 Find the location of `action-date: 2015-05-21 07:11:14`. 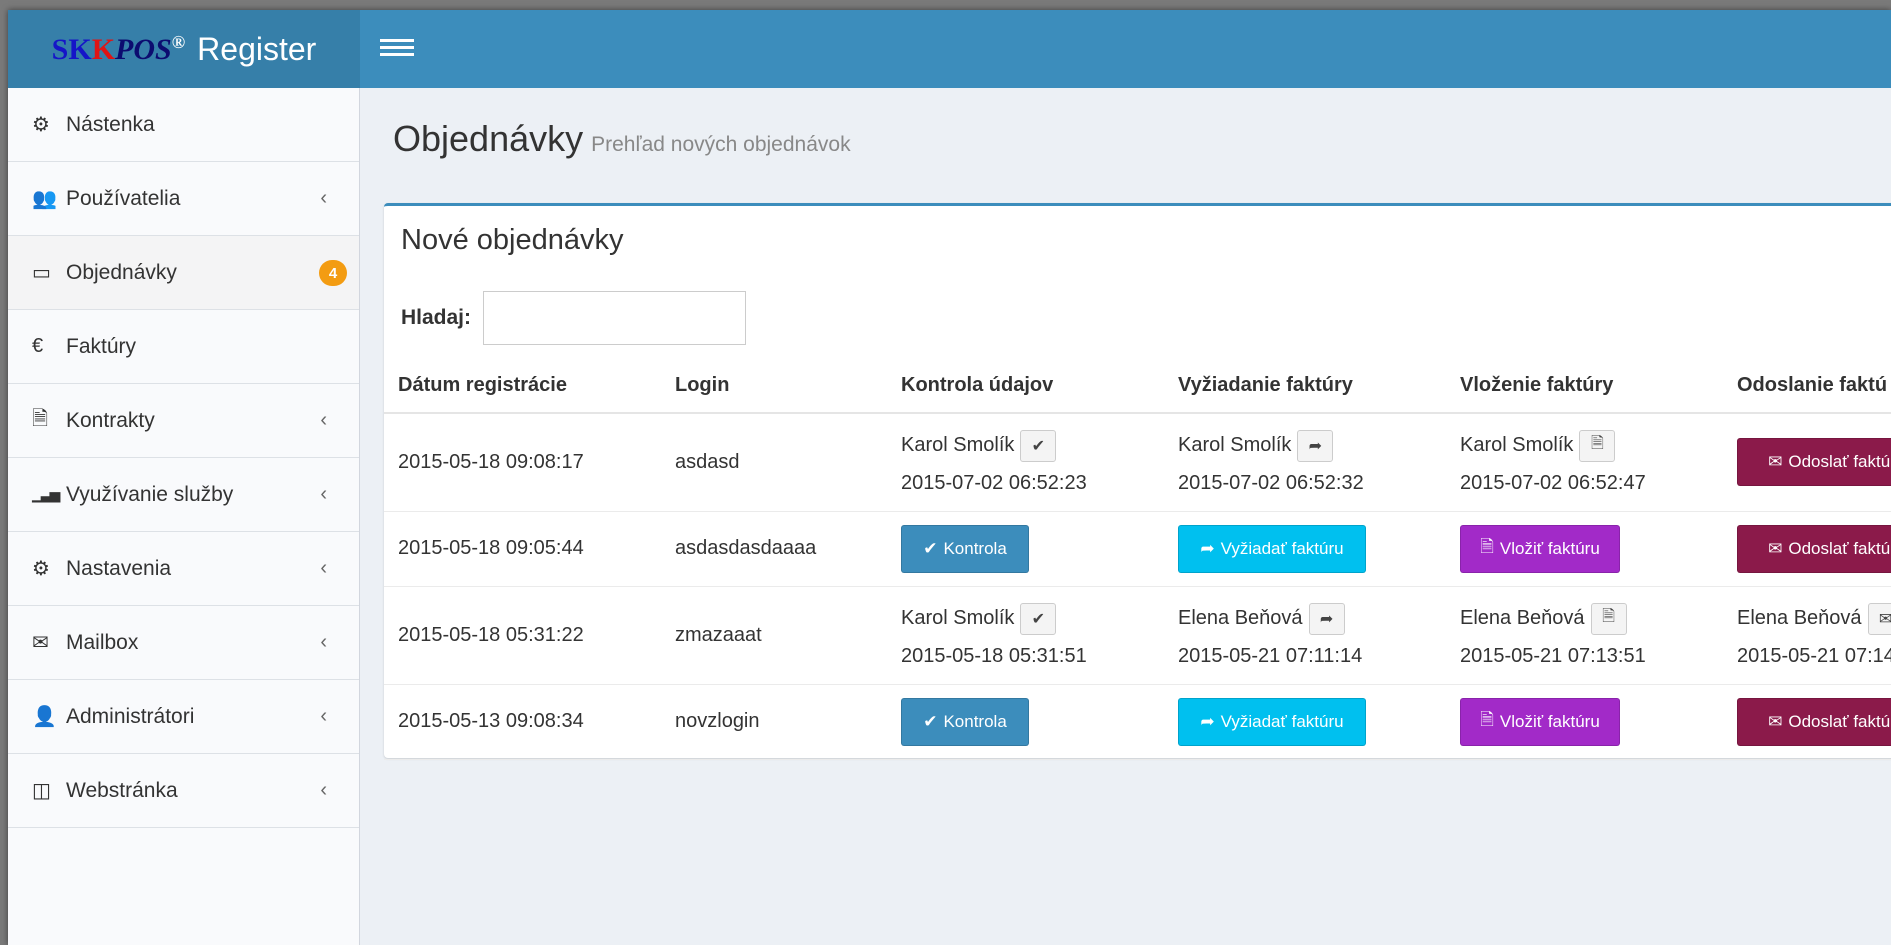

action-date: 2015-05-21 07:11:14 is located at coordinates (1270, 655).